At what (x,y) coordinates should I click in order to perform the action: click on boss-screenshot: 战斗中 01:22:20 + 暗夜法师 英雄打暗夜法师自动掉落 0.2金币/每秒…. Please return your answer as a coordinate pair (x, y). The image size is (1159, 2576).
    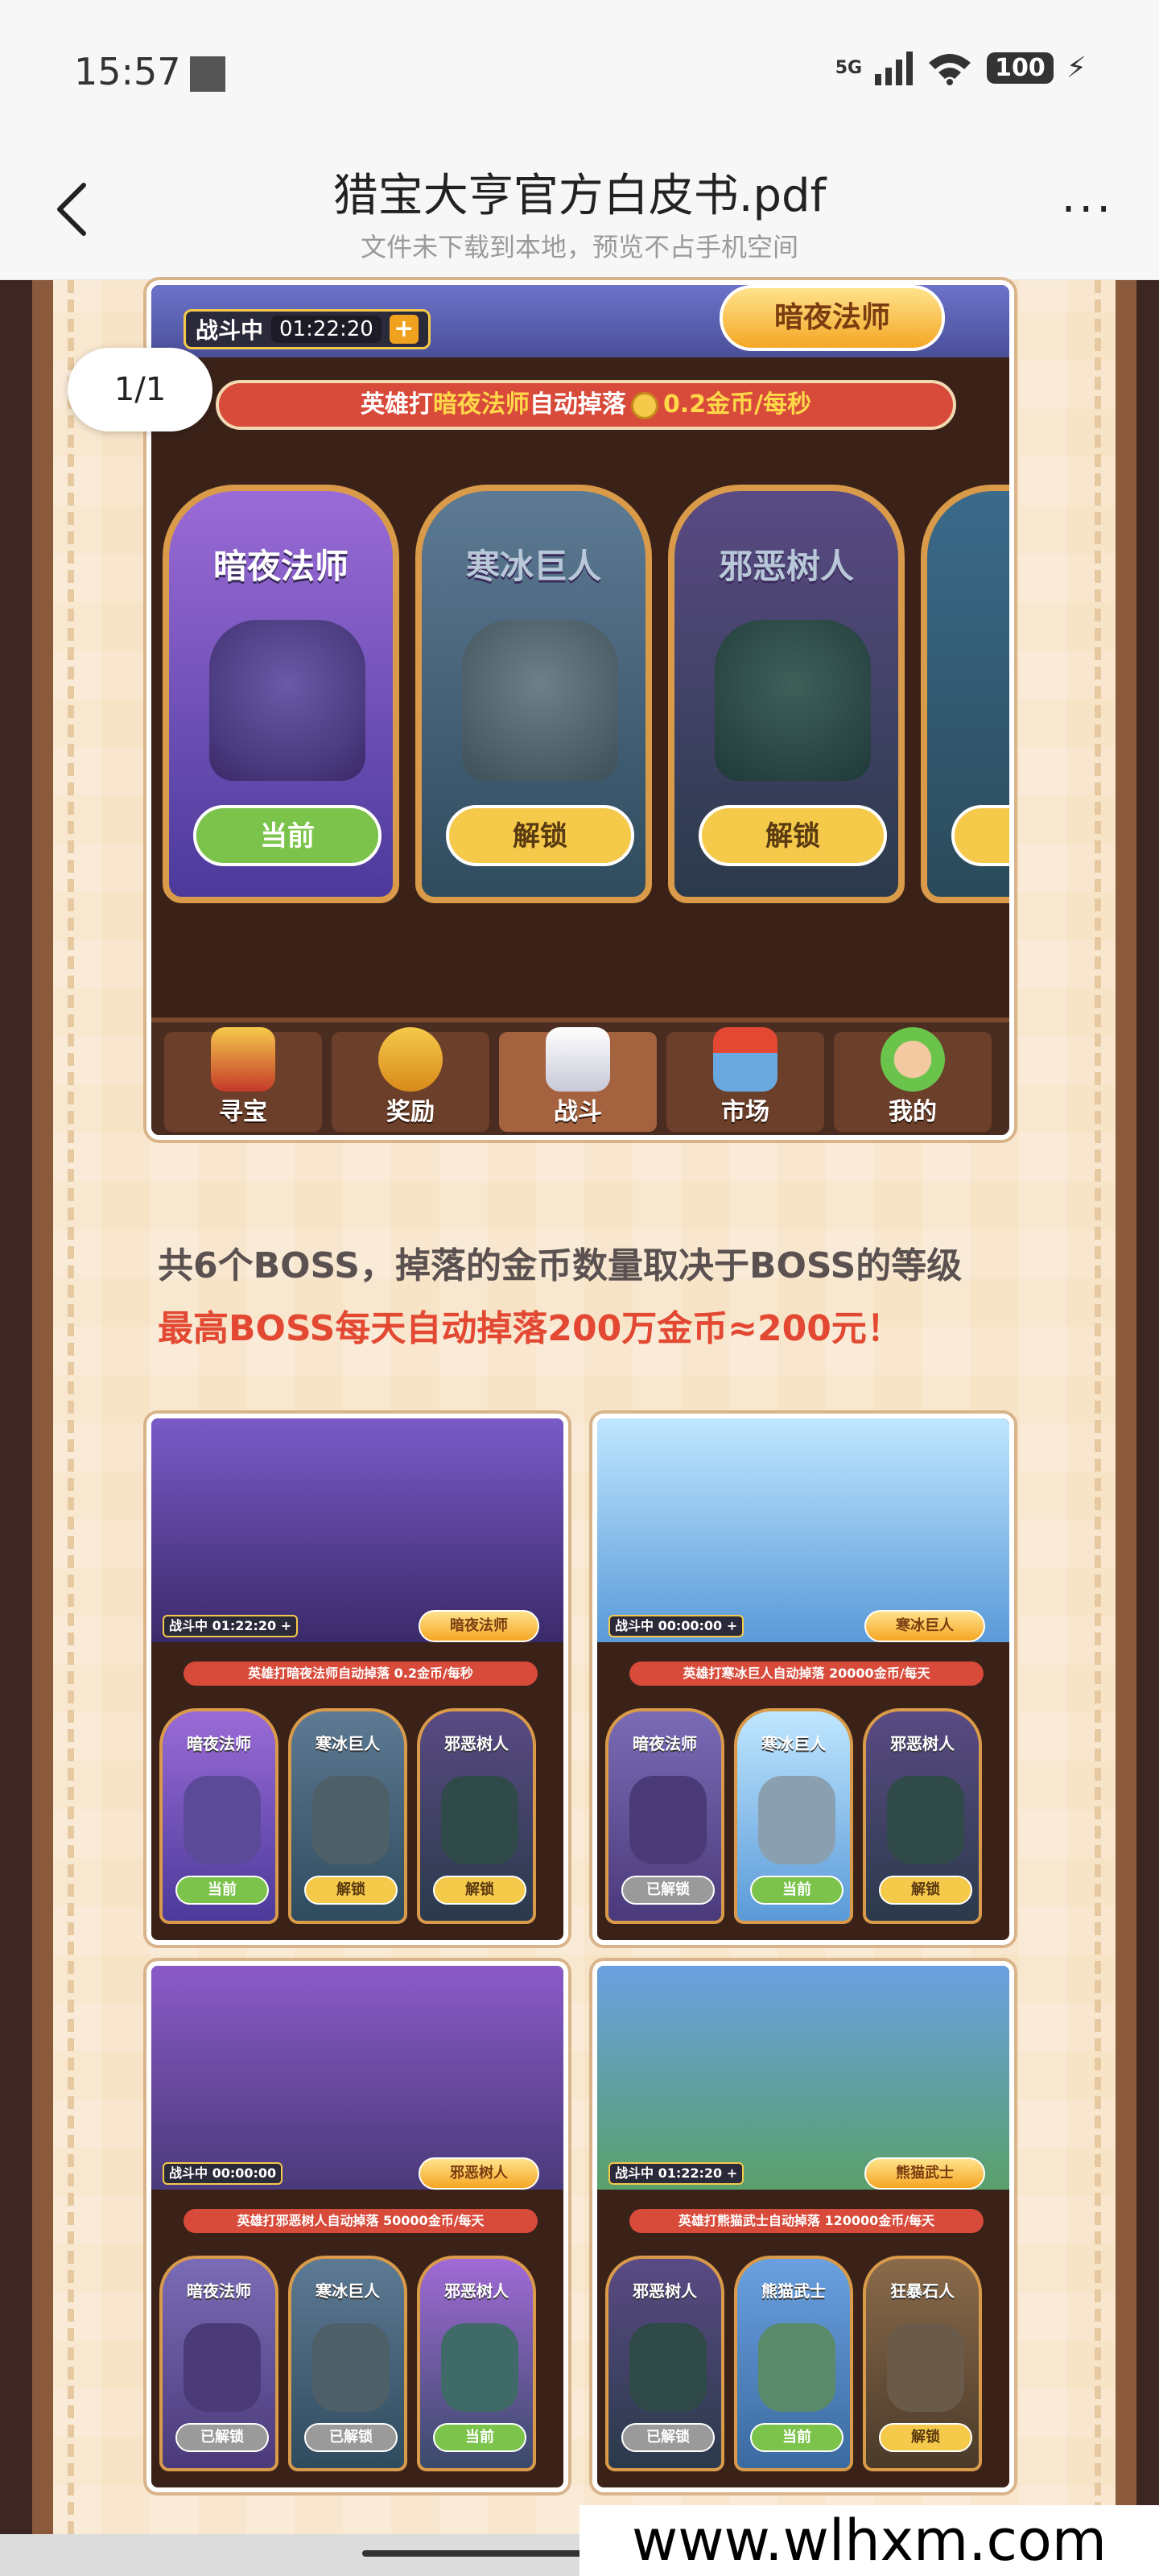
    Looking at the image, I should click on (357, 1680).